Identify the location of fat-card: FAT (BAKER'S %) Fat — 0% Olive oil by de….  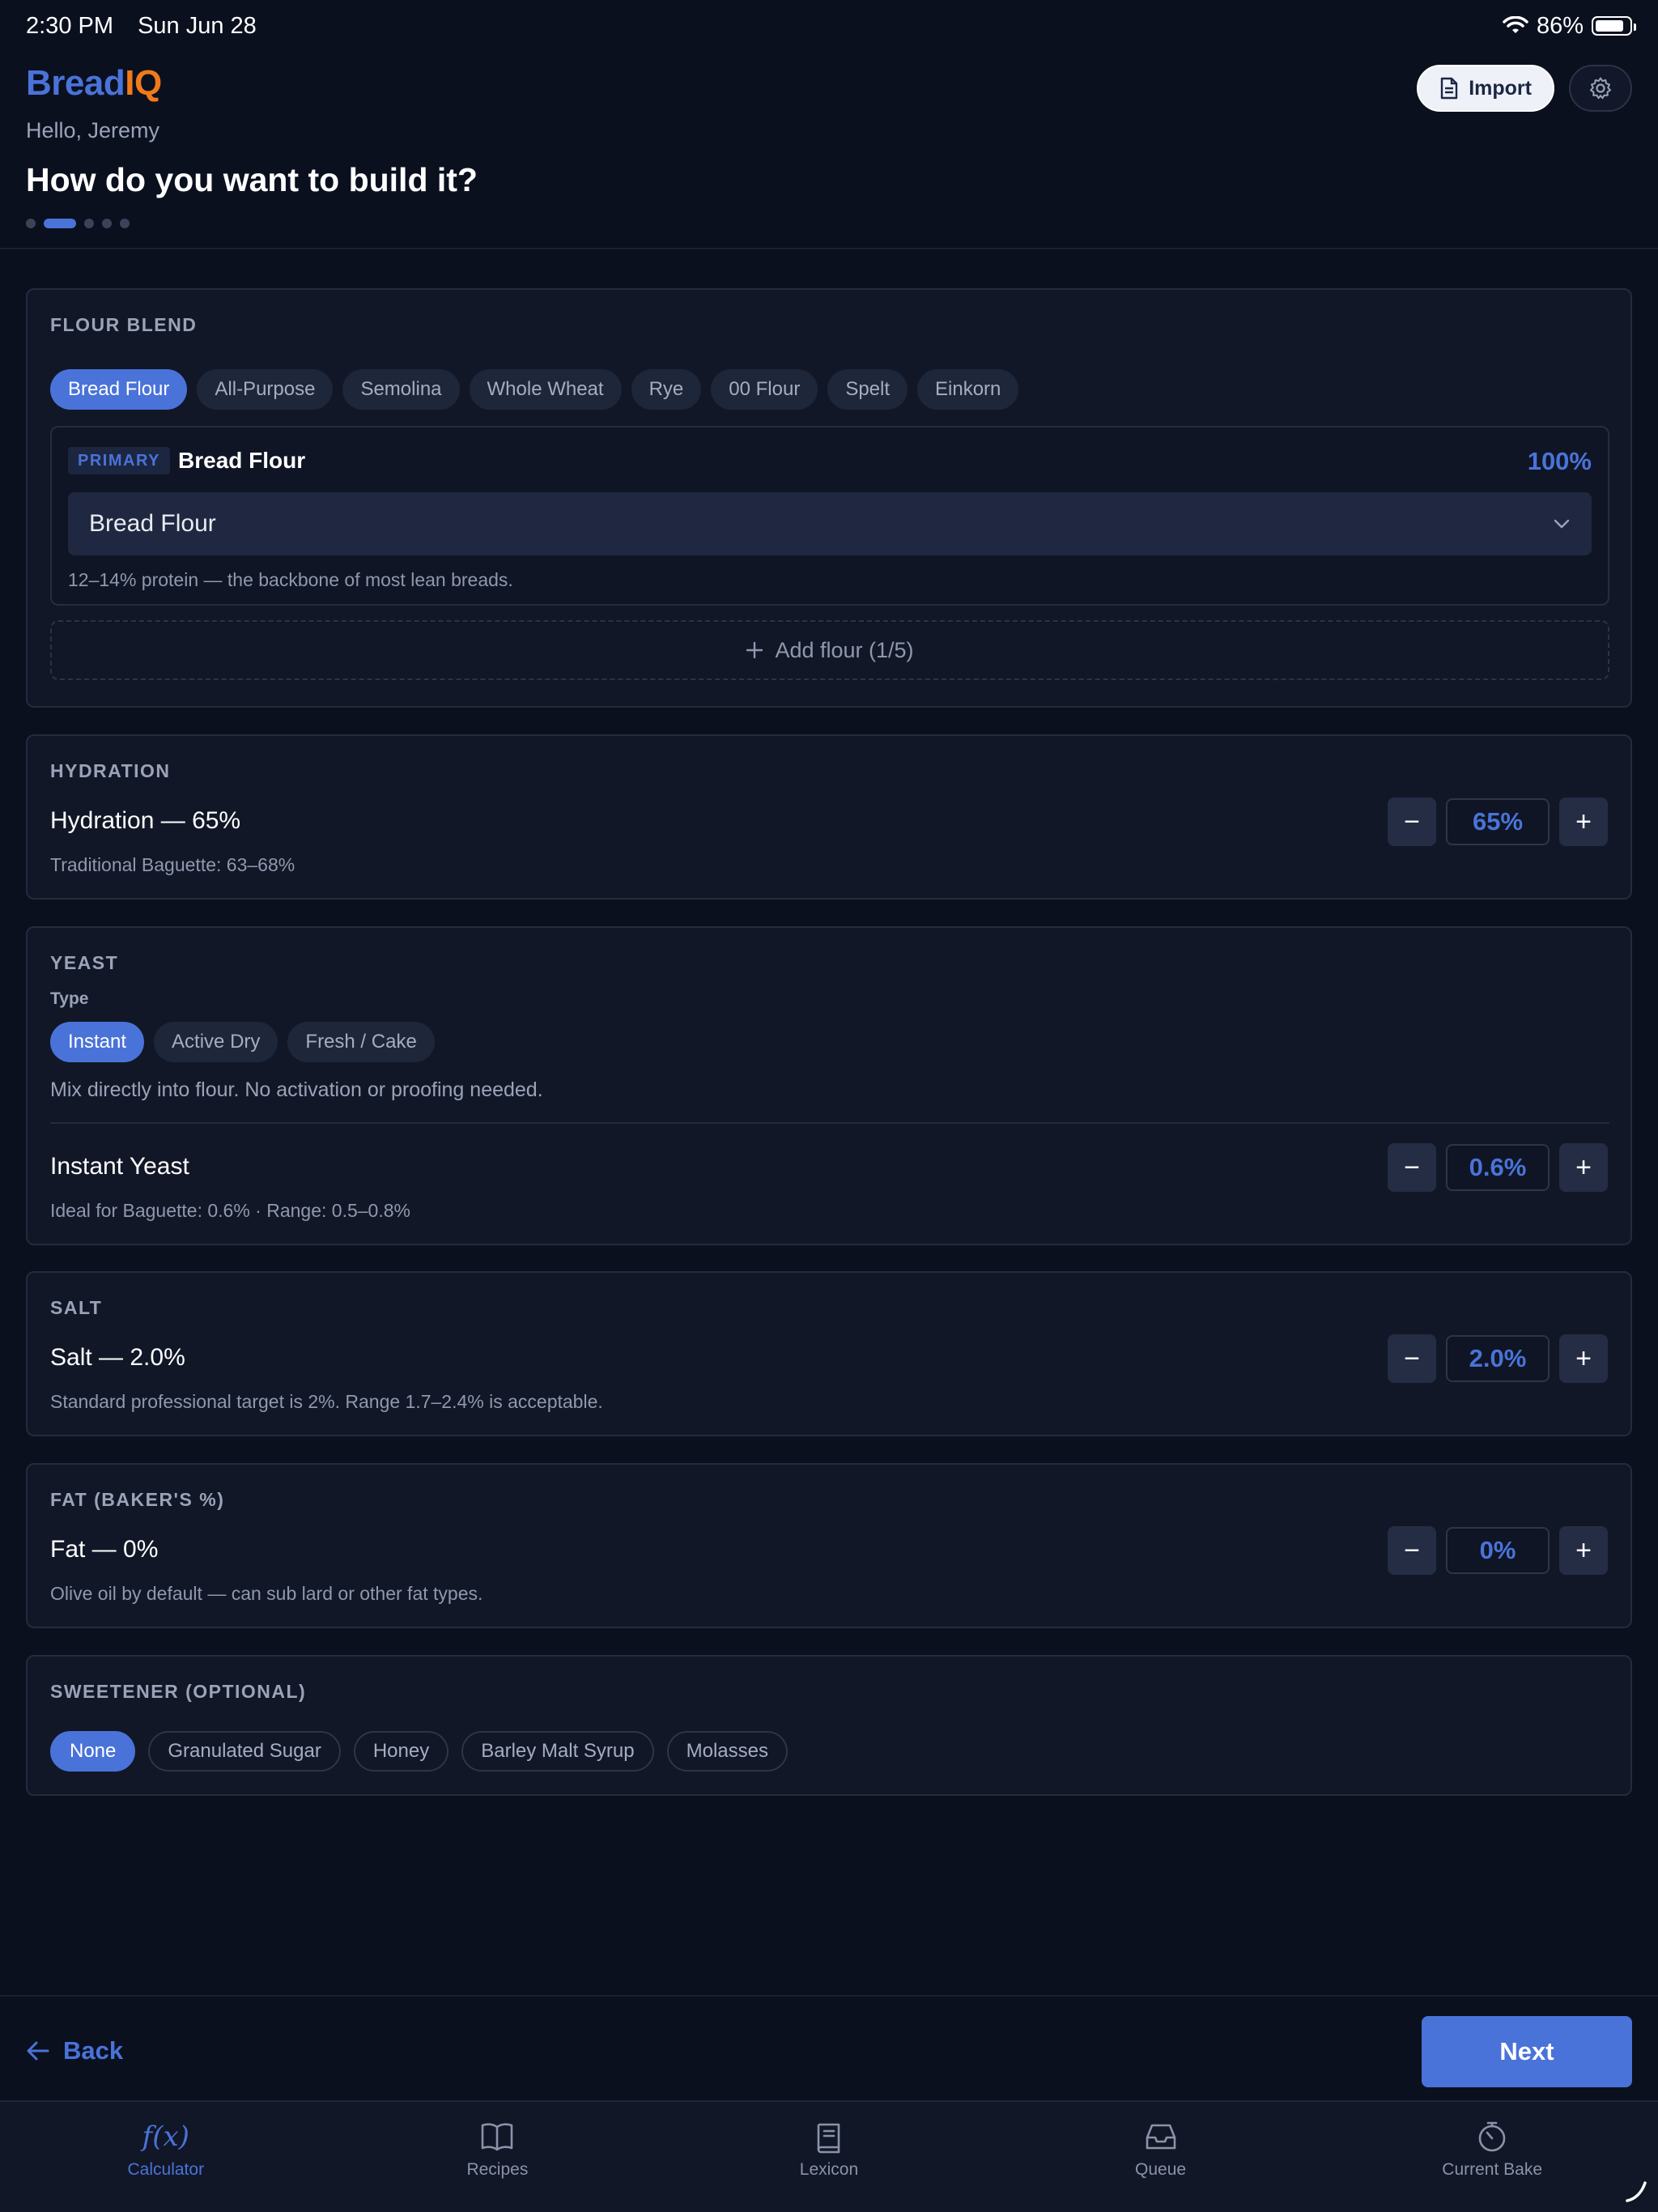
(829, 1546).